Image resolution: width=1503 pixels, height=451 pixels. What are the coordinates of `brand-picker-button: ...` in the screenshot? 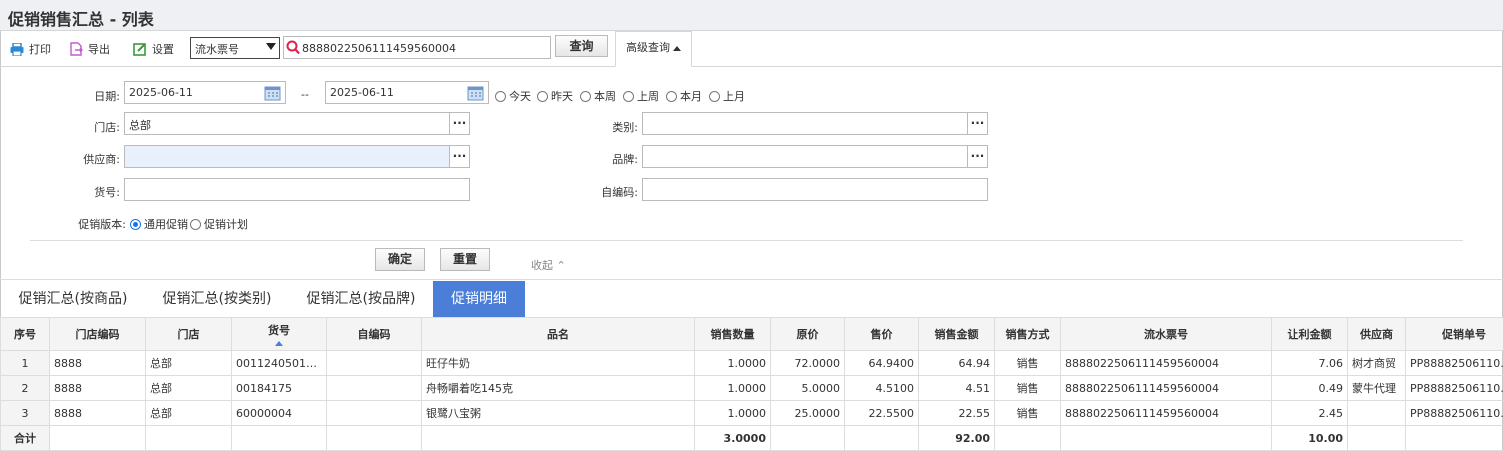 It's located at (977, 156).